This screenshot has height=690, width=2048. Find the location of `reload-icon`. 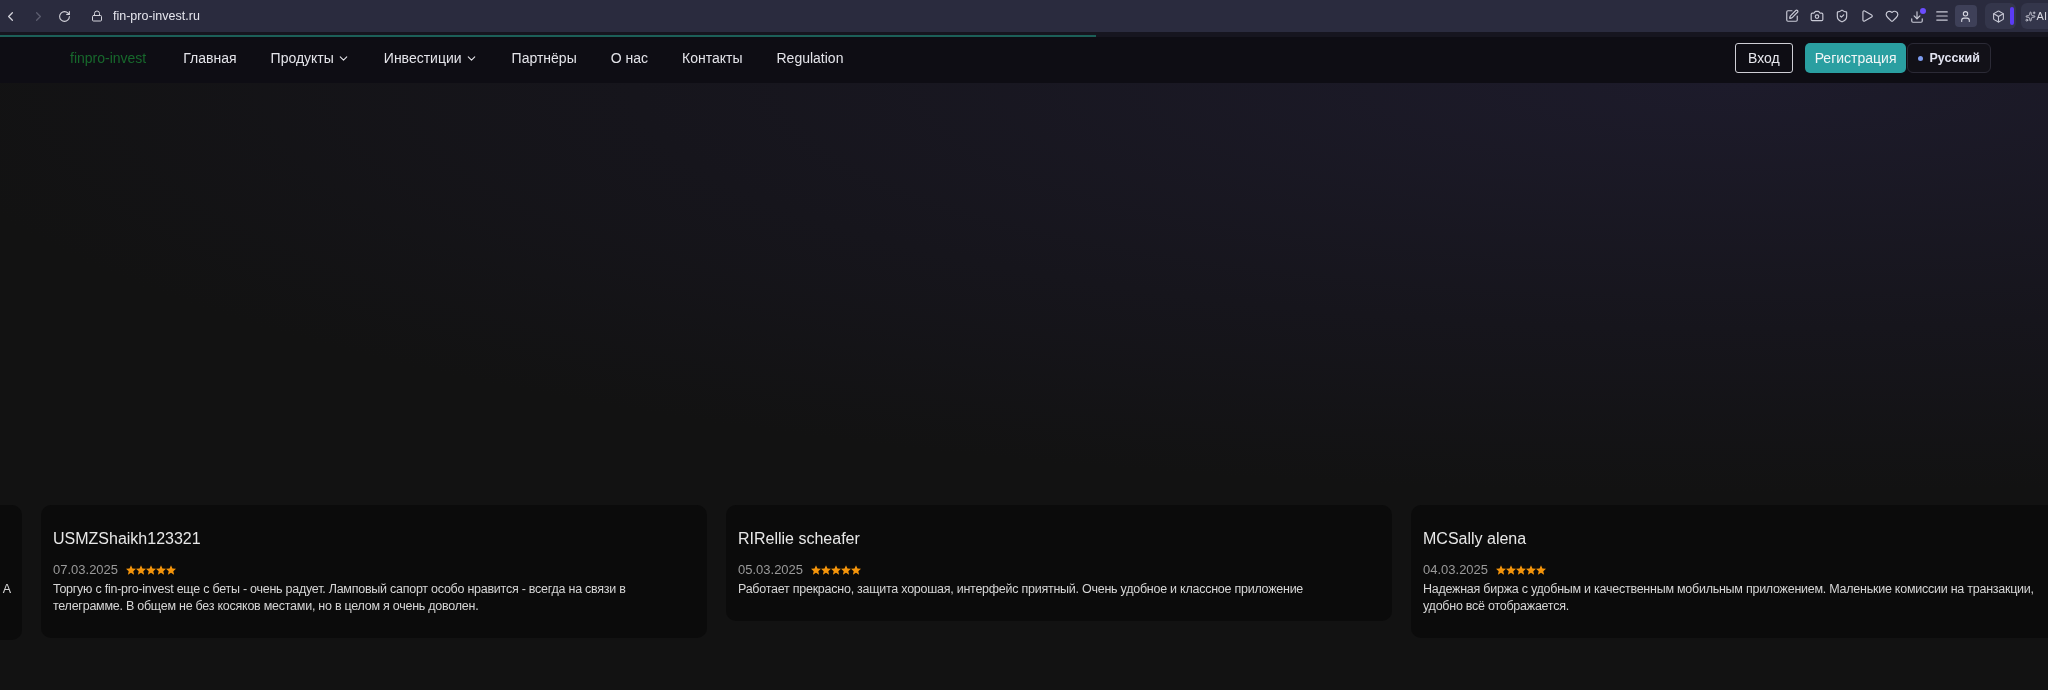

reload-icon is located at coordinates (64, 16).